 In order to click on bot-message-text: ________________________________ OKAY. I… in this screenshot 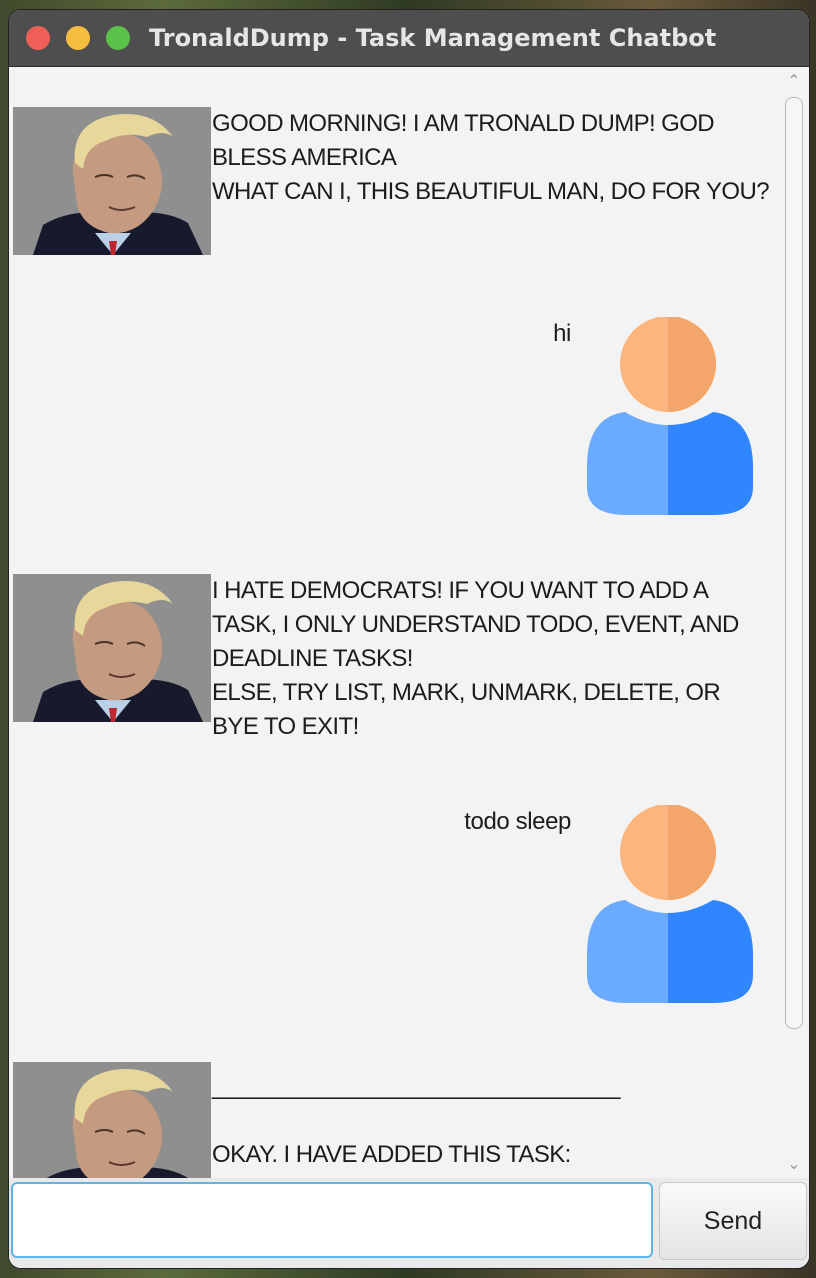, I will do `click(416, 1125)`.